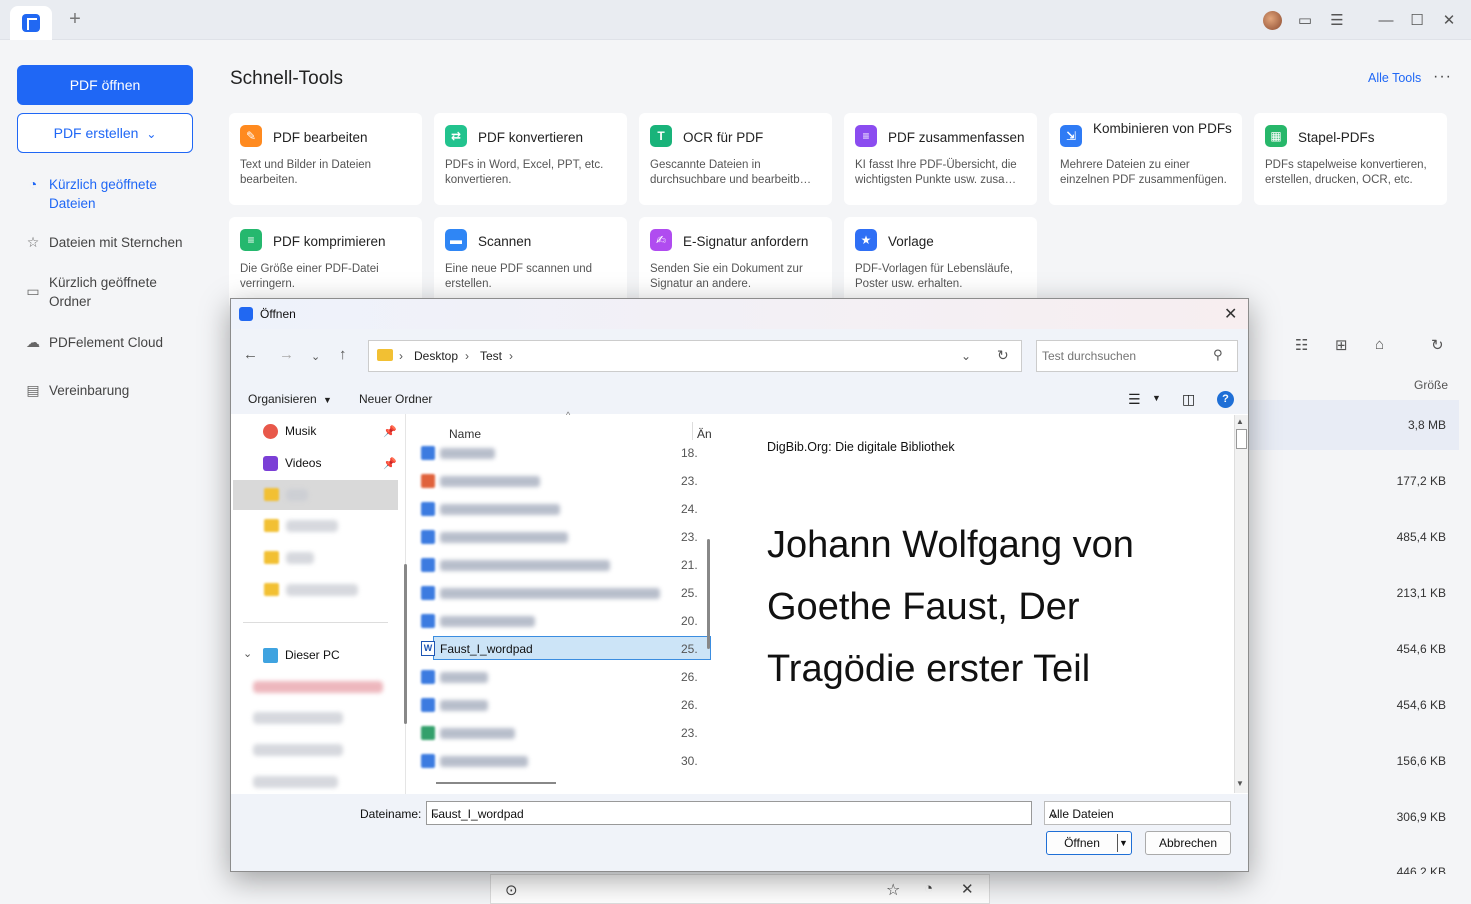  Describe the element at coordinates (511, 890) in the screenshot. I see `ai-search-icon: ⊙` at that location.